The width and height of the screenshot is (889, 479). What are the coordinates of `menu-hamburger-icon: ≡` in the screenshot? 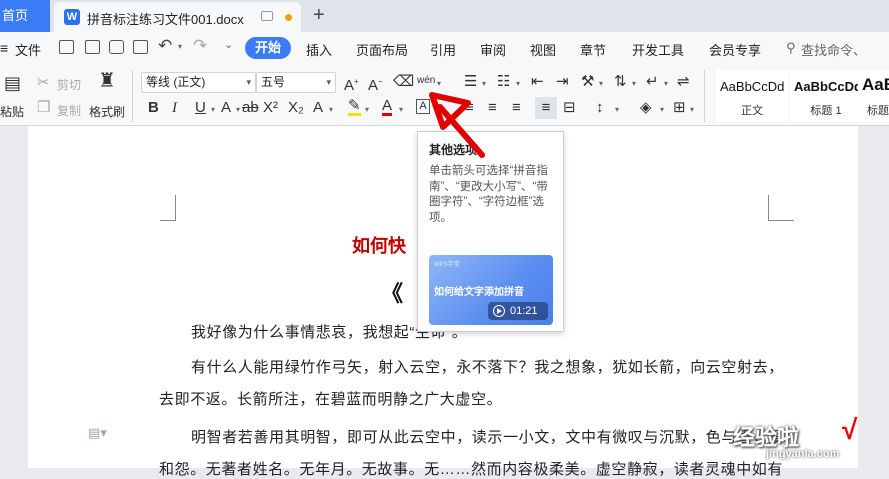 It's located at (4, 48).